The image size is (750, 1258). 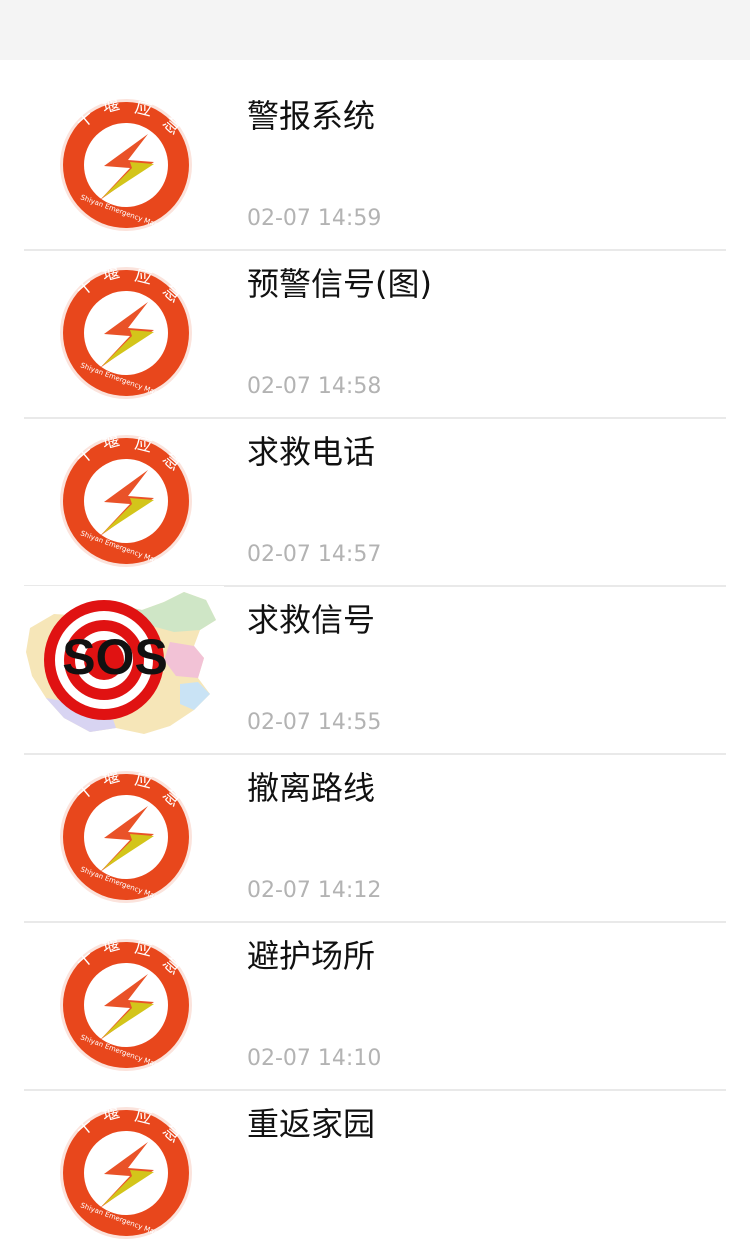 What do you see at coordinates (314, 554) in the screenshot?
I see `item-timestamp: 02-07 14:57` at bounding box center [314, 554].